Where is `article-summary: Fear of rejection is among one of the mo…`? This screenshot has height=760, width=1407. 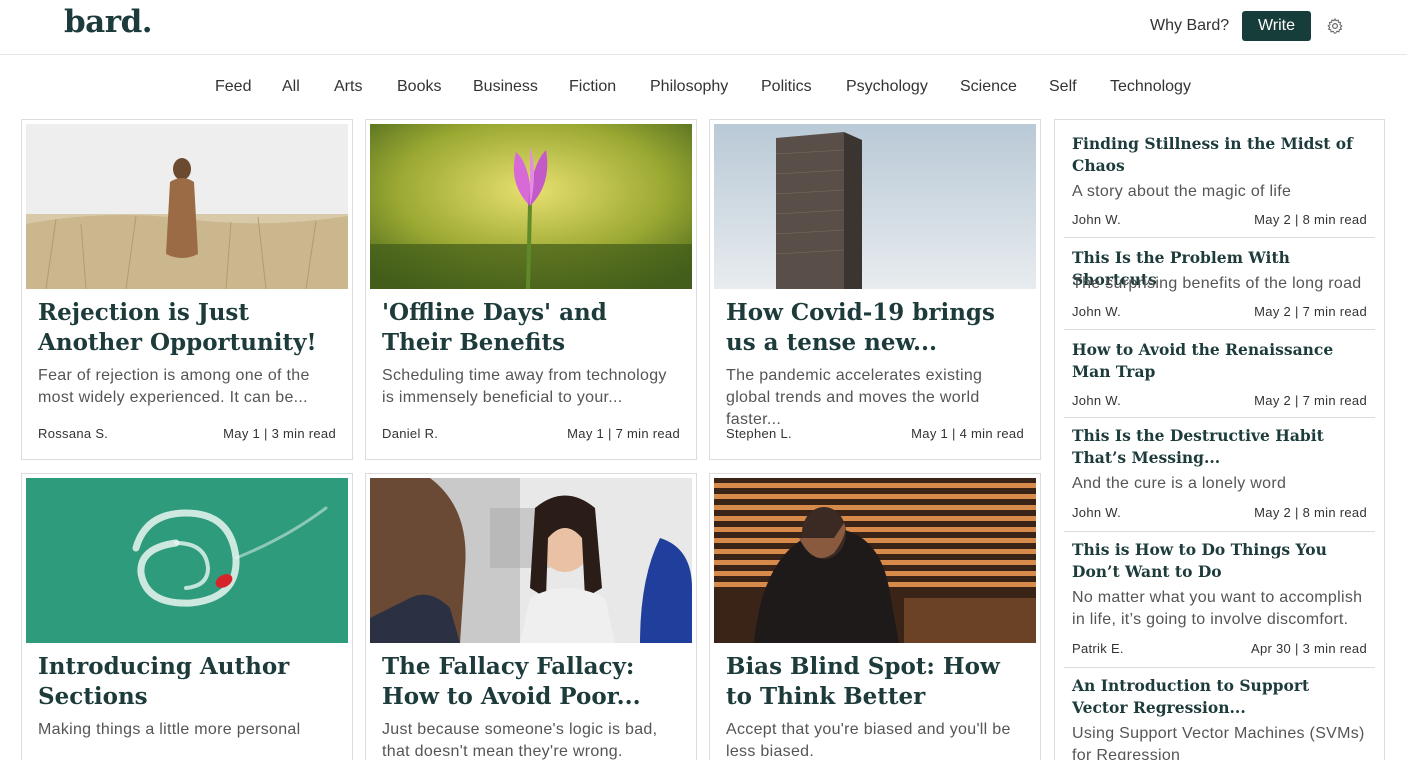 article-summary: Fear of rejection is among one of the mo… is located at coordinates (174, 386).